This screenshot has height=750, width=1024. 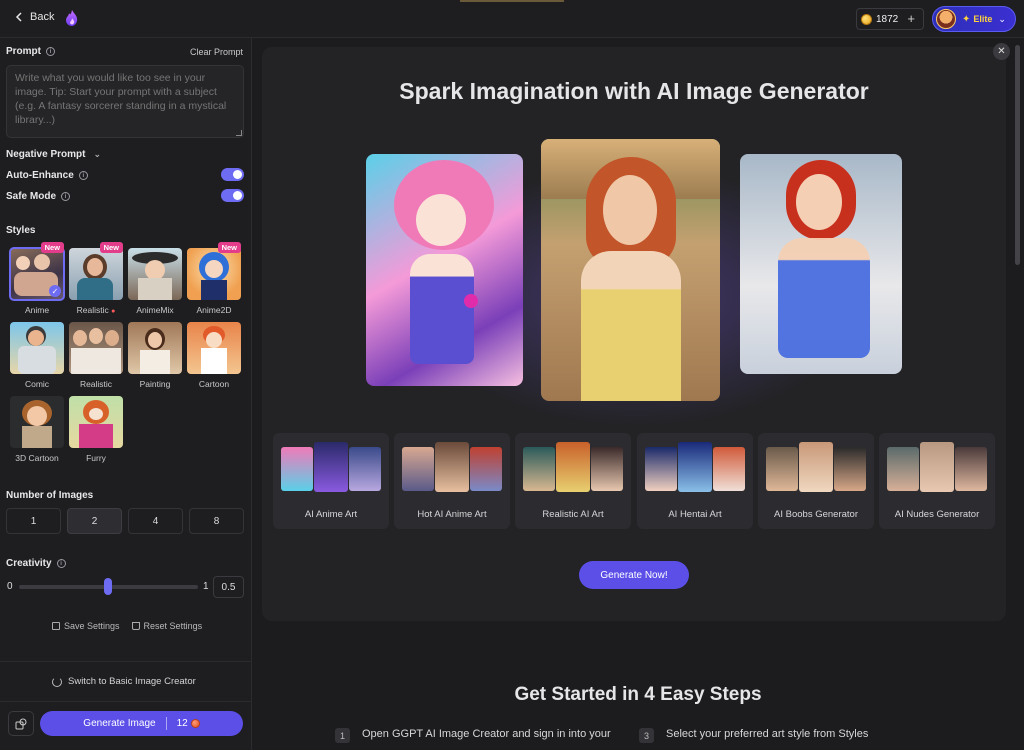 I want to click on category-card-ai-anime-art: AI Anime Art, so click(x=331, y=481).